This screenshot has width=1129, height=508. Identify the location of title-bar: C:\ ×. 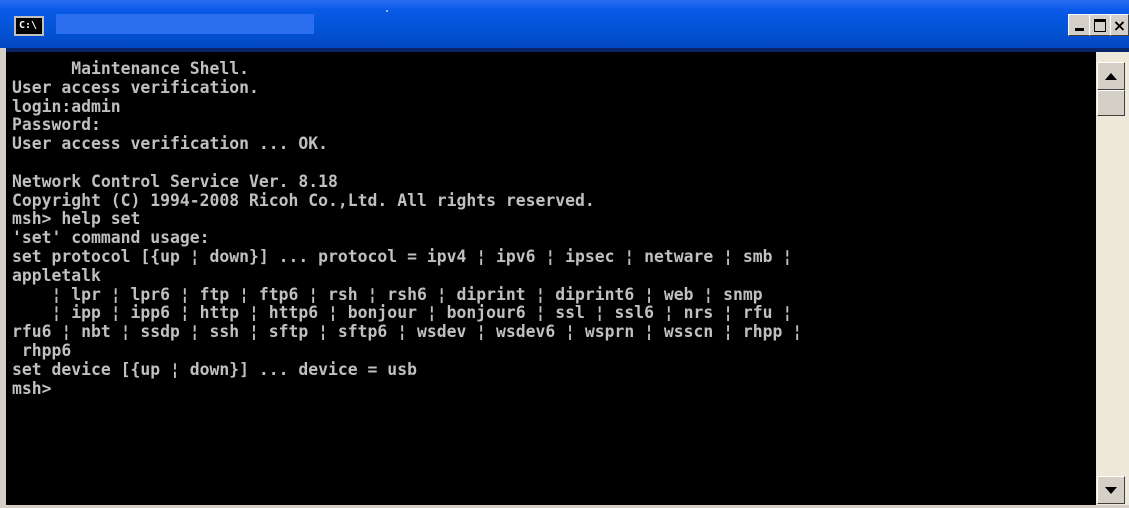
(564, 24).